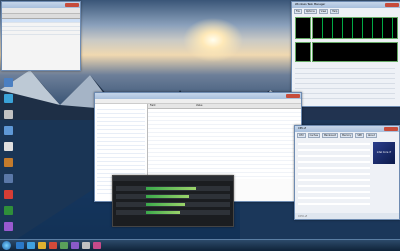 This screenshot has height=251, width=400. I want to click on cpuz-footer: CPU-Z, so click(347, 216).